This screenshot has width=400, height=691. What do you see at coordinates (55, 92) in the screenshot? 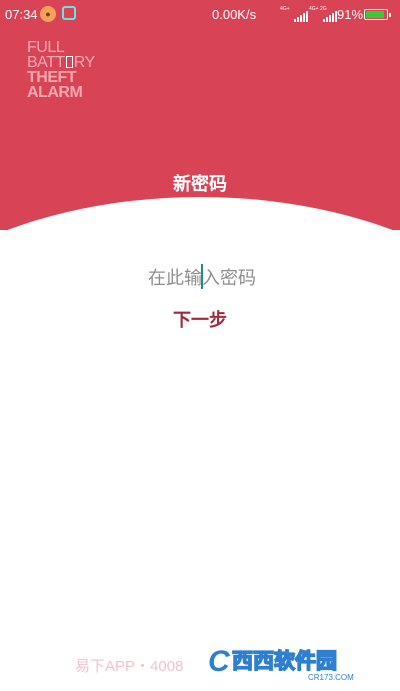
I see `logo-line-alarm: ALARM` at bounding box center [55, 92].